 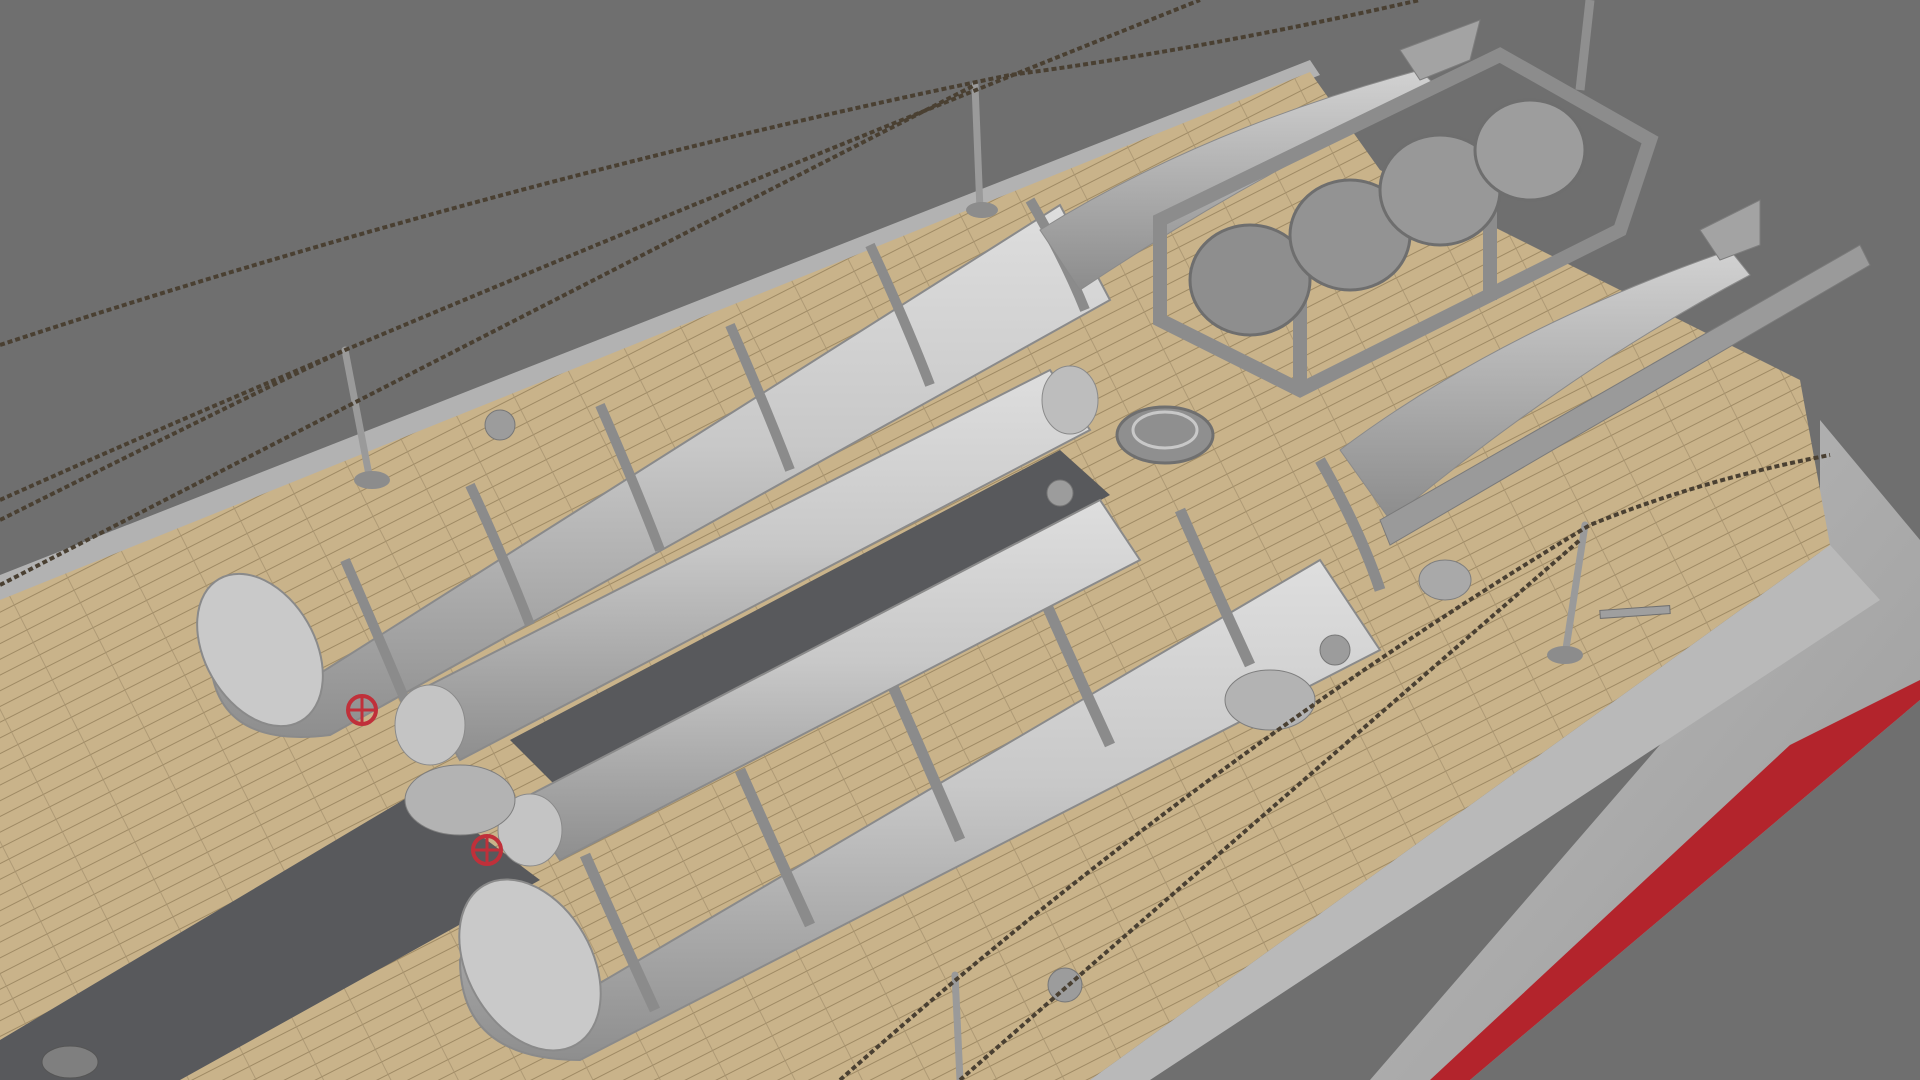 I want to click on valve-wheel-upper, so click(x=362, y=710).